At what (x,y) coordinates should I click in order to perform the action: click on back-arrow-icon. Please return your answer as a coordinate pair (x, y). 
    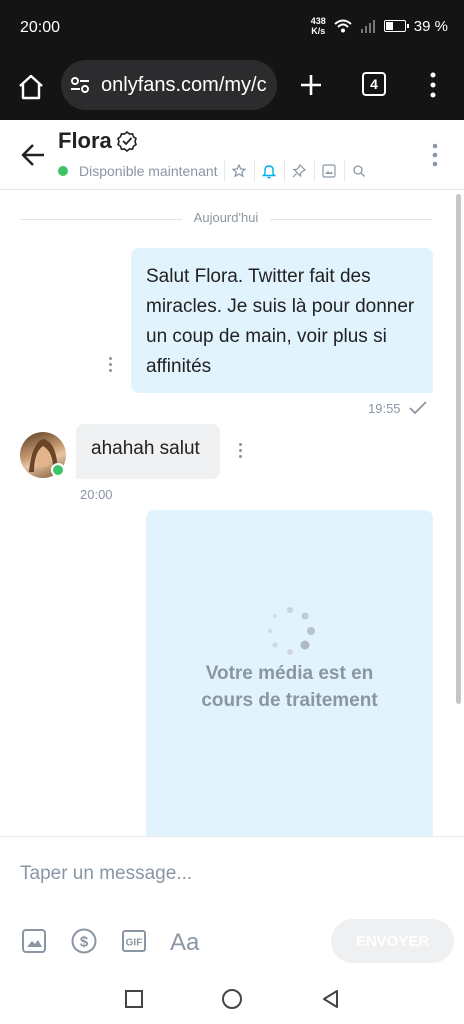
    Looking at the image, I should click on (33, 155).